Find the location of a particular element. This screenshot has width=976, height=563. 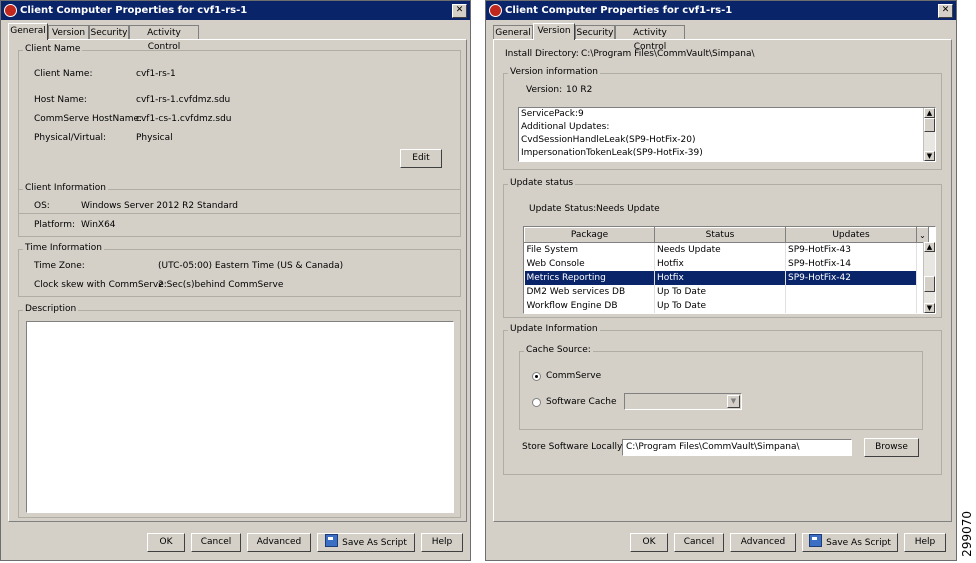

cell-status: Needs Update is located at coordinates (720, 249).